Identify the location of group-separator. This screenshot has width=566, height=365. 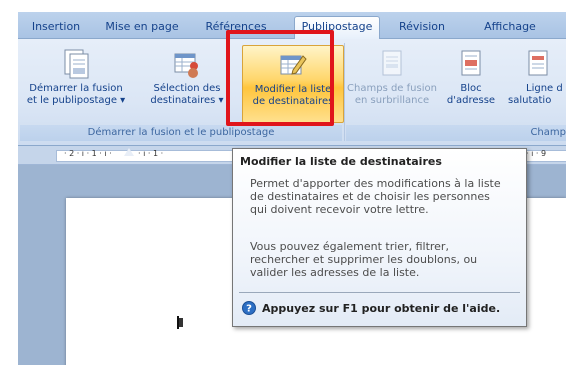
(344, 92).